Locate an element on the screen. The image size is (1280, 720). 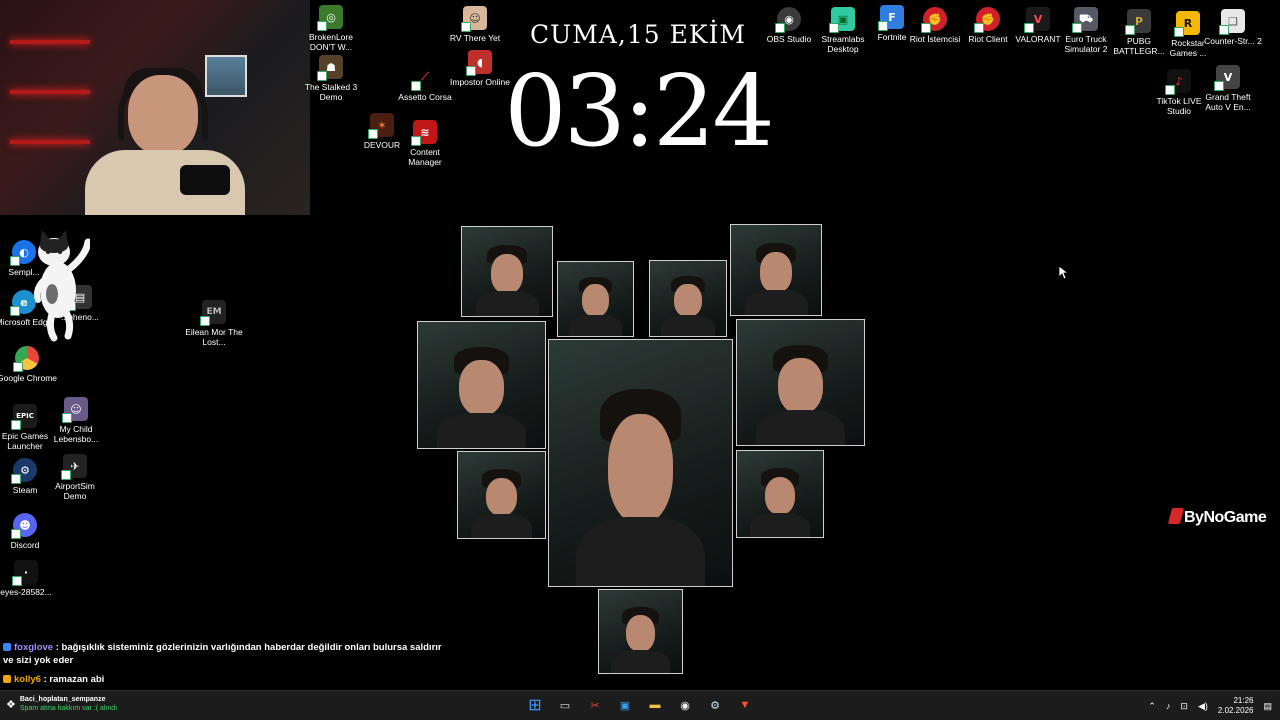
snipping-tool-button: ✂ is located at coordinates (595, 705).